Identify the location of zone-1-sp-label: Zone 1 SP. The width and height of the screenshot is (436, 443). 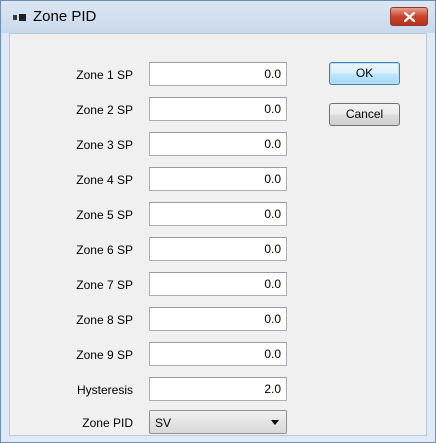
(104, 75).